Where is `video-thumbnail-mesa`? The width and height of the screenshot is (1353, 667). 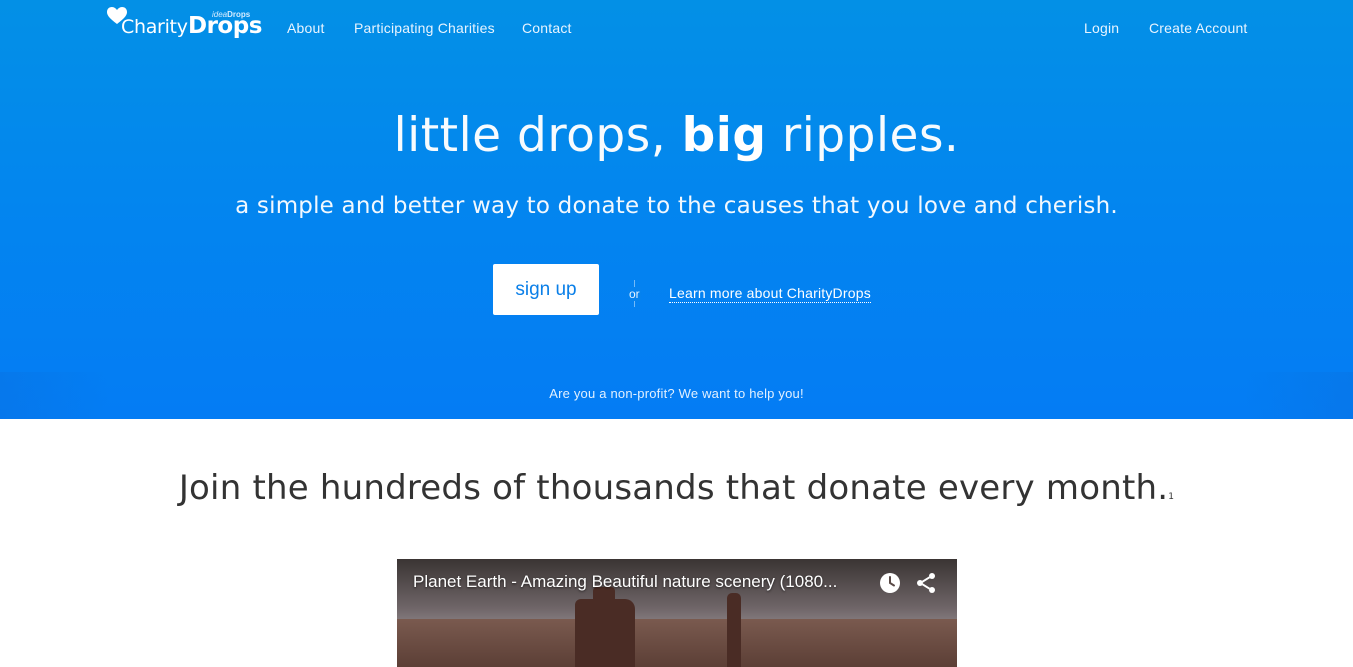
video-thumbnail-mesa is located at coordinates (677, 643).